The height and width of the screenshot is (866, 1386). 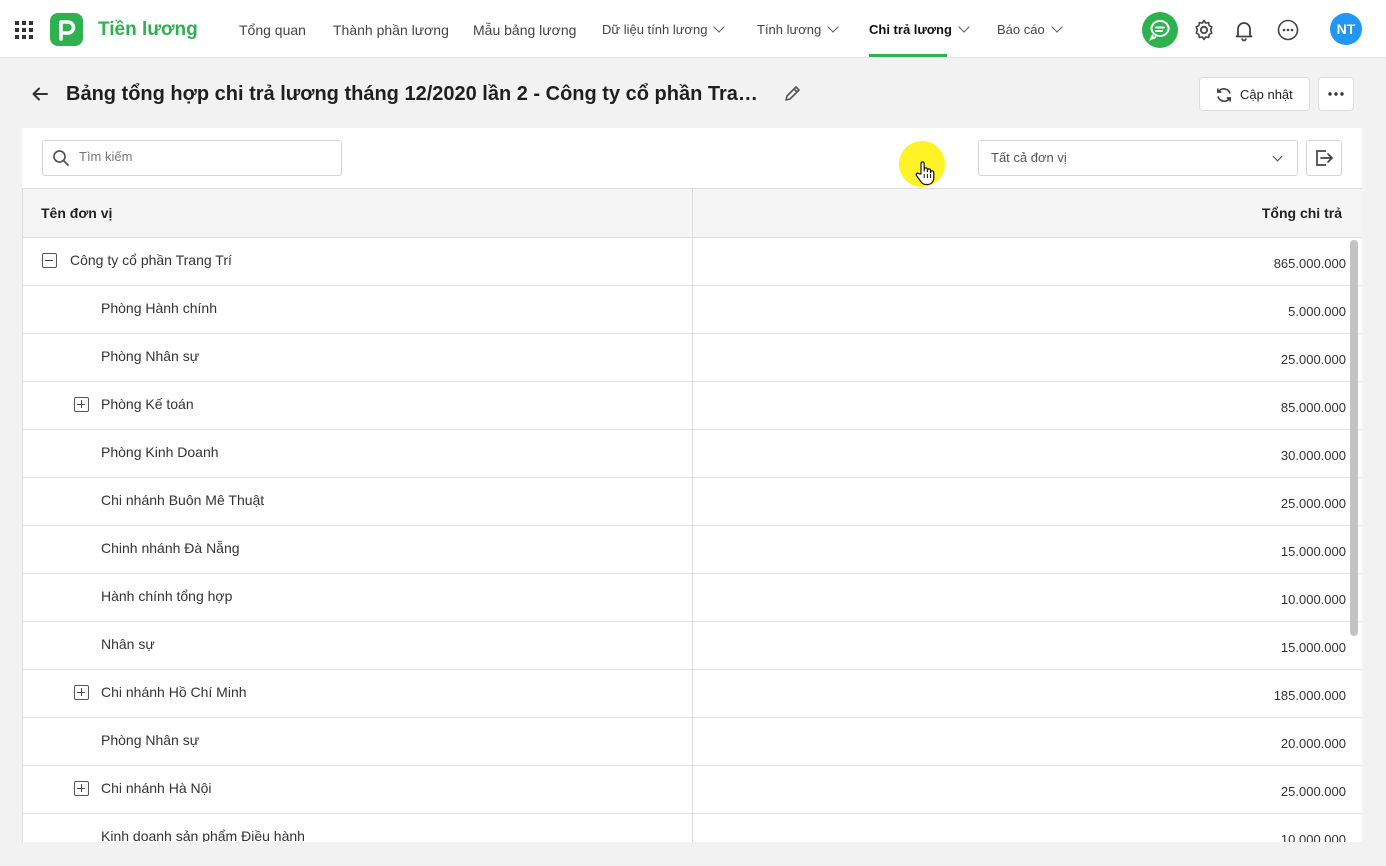 I want to click on unit-filter-value: Tất cả đơn vị, so click(x=1029, y=157).